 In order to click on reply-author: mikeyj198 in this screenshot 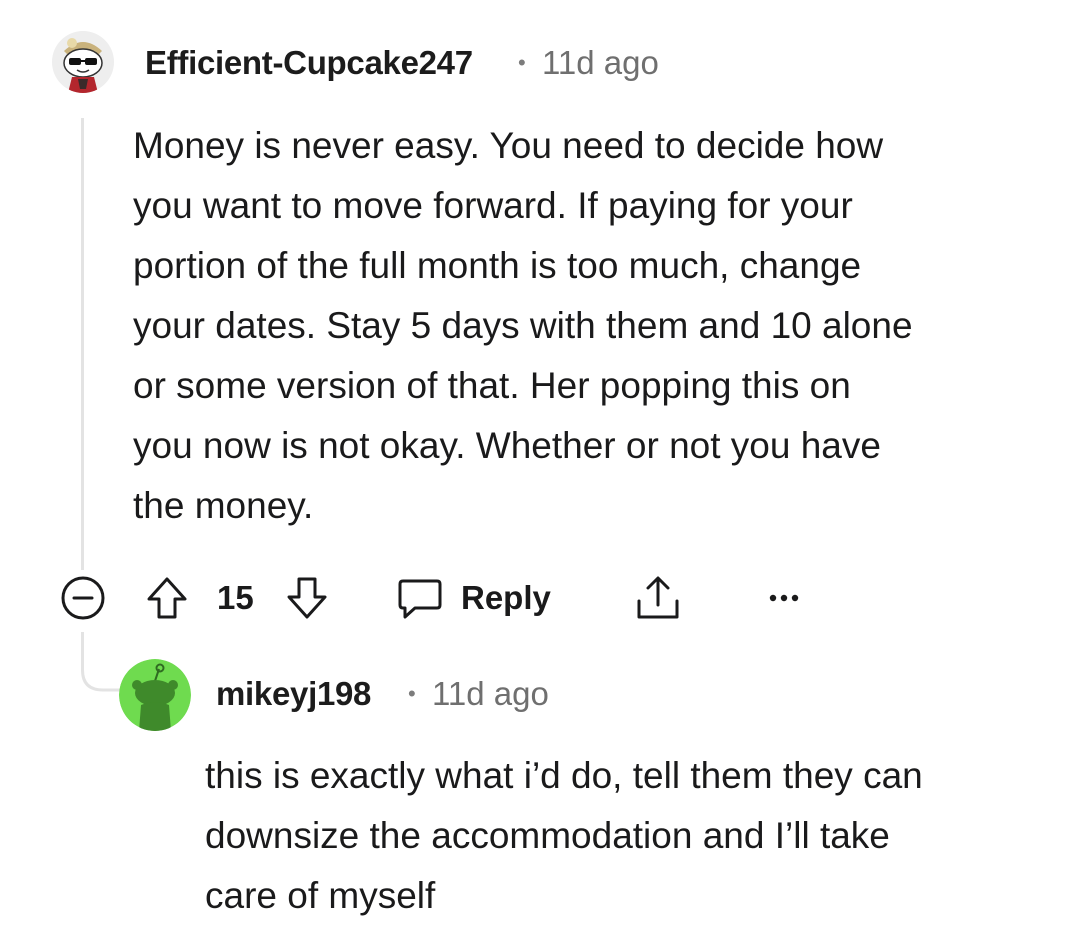, I will do `click(293, 694)`.